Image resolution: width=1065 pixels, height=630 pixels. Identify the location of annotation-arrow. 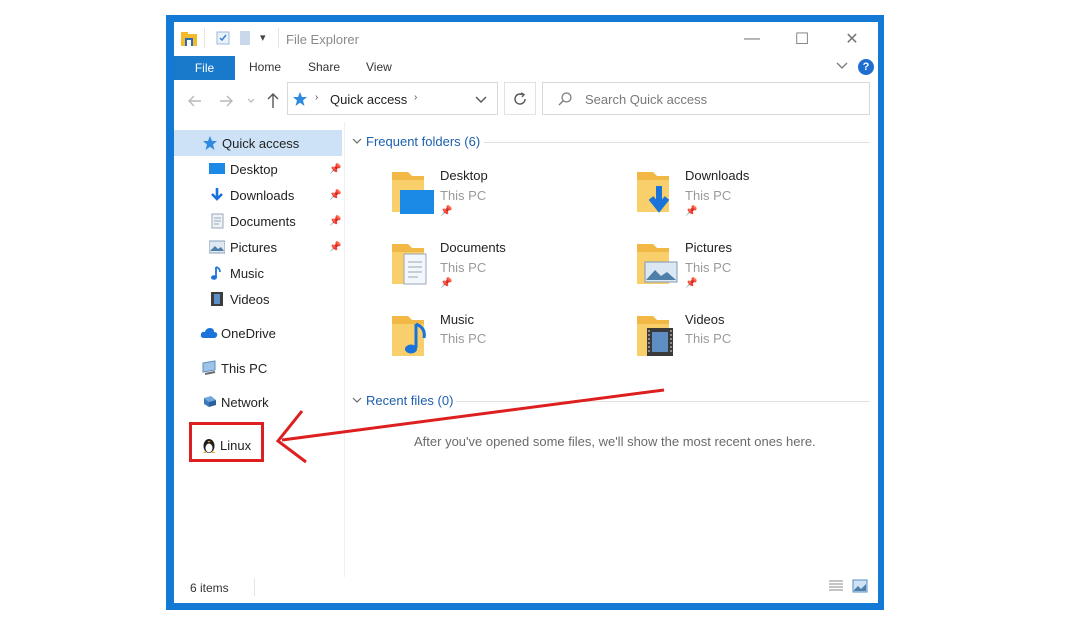
(470, 426).